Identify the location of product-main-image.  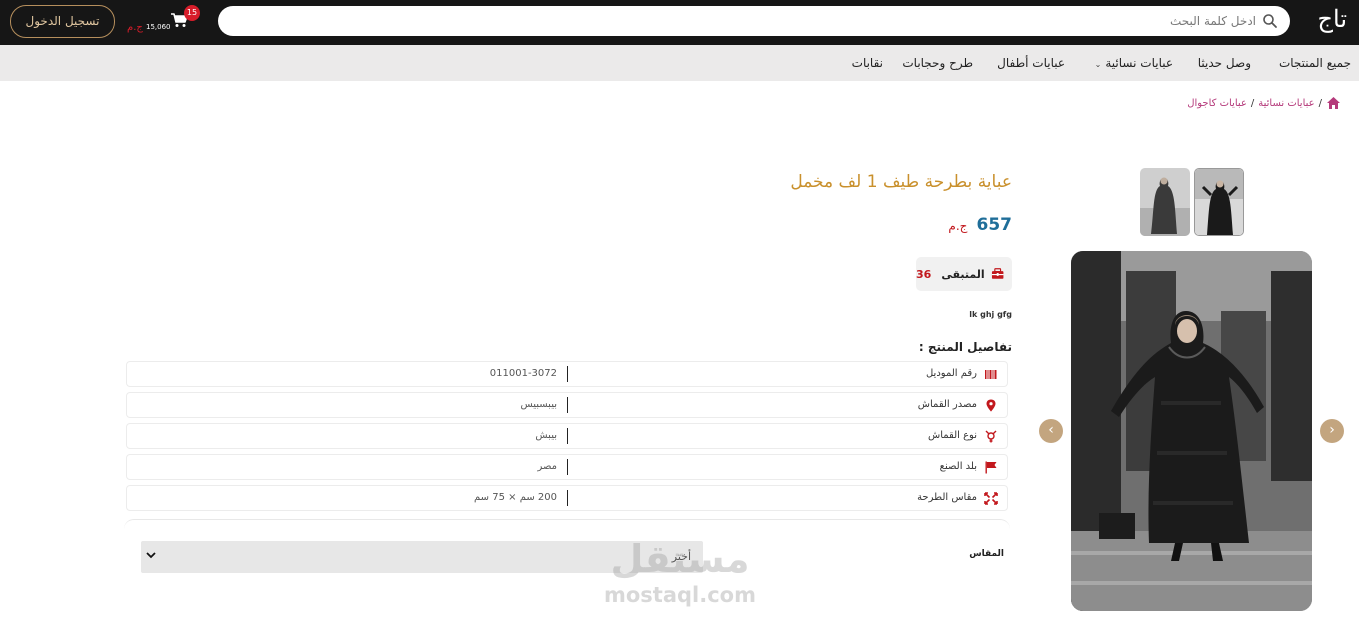
(1191, 431).